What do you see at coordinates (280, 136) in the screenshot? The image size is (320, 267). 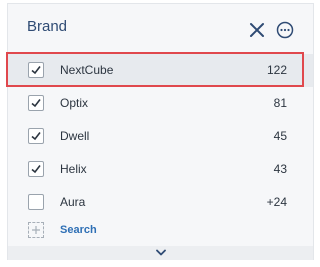 I see `list-item-count: 45` at bounding box center [280, 136].